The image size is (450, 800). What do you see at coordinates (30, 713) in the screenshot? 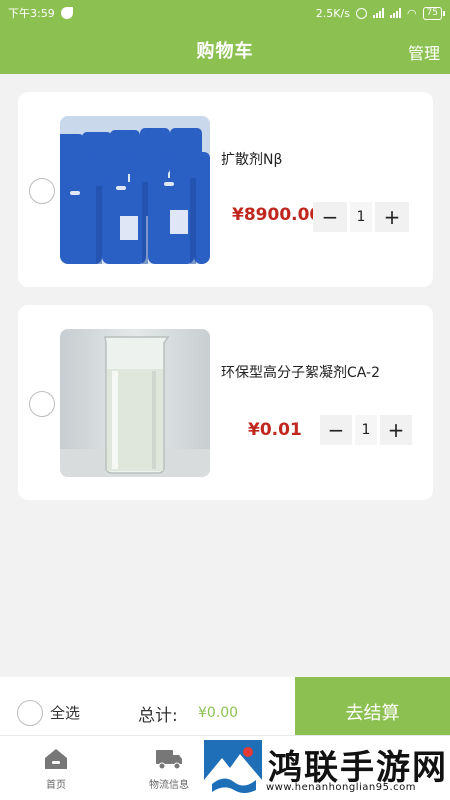
I see `select-all-radio` at bounding box center [30, 713].